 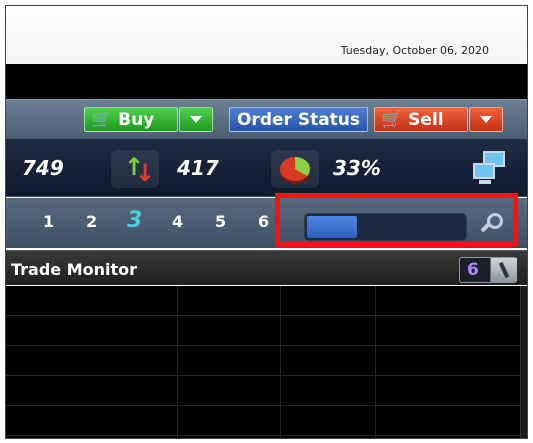 I want to click on wrench-icon, so click(x=503, y=270).